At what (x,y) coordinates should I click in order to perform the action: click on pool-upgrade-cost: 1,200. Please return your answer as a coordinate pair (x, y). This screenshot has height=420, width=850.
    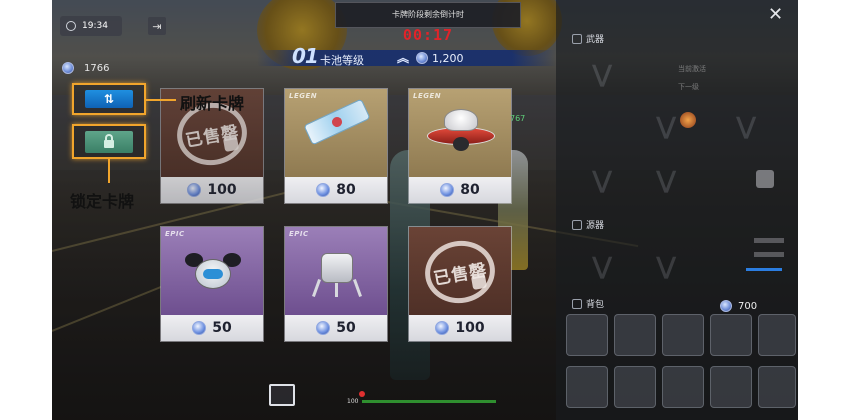
    Looking at the image, I should click on (448, 58).